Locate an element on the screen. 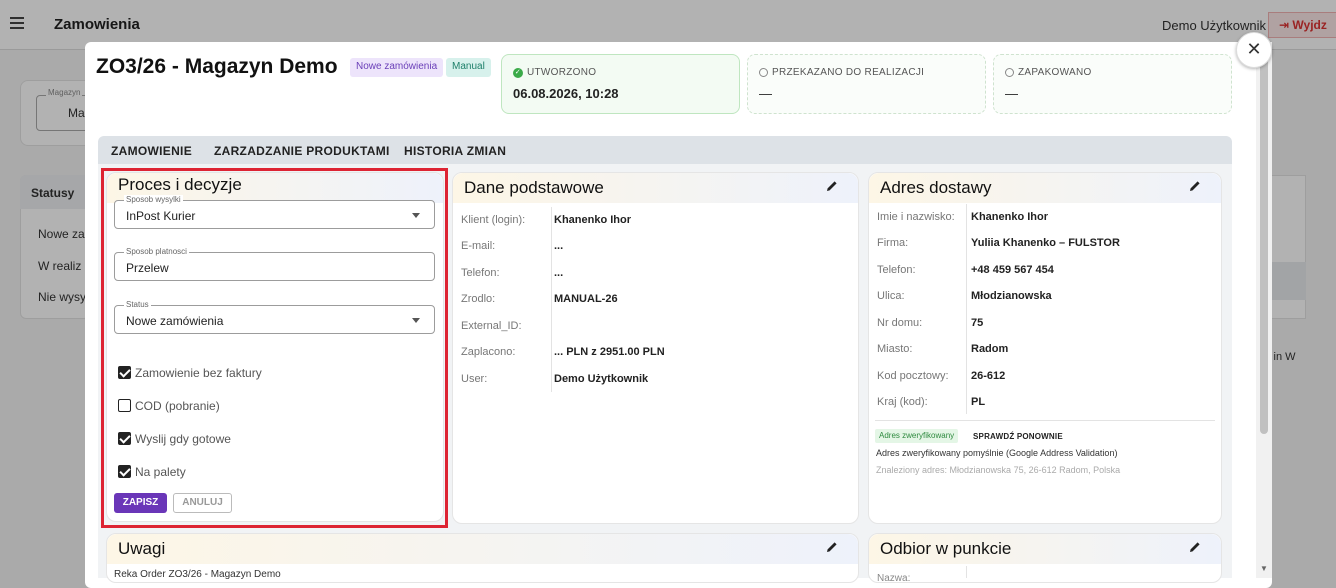 The width and height of the screenshot is (1336, 588). status-badge: Nowe zamówienia is located at coordinates (397, 67).